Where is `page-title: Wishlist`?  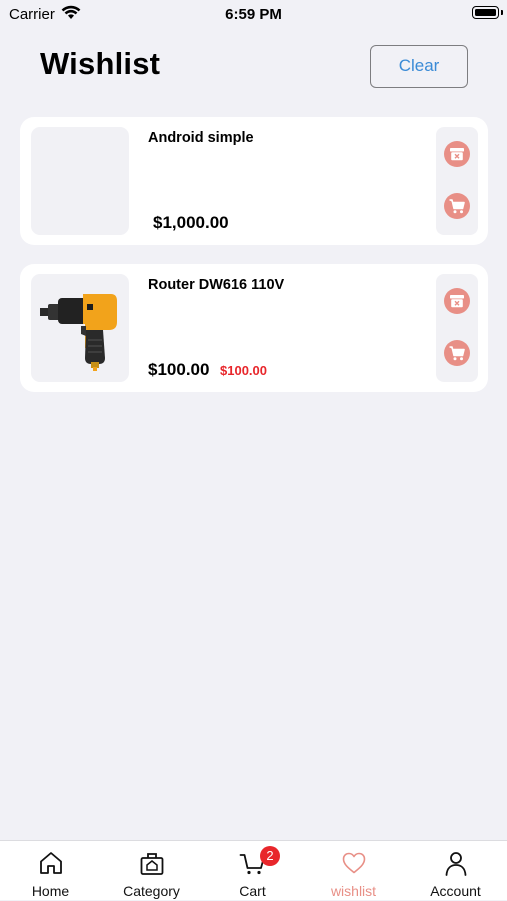 page-title: Wishlist is located at coordinates (100, 63).